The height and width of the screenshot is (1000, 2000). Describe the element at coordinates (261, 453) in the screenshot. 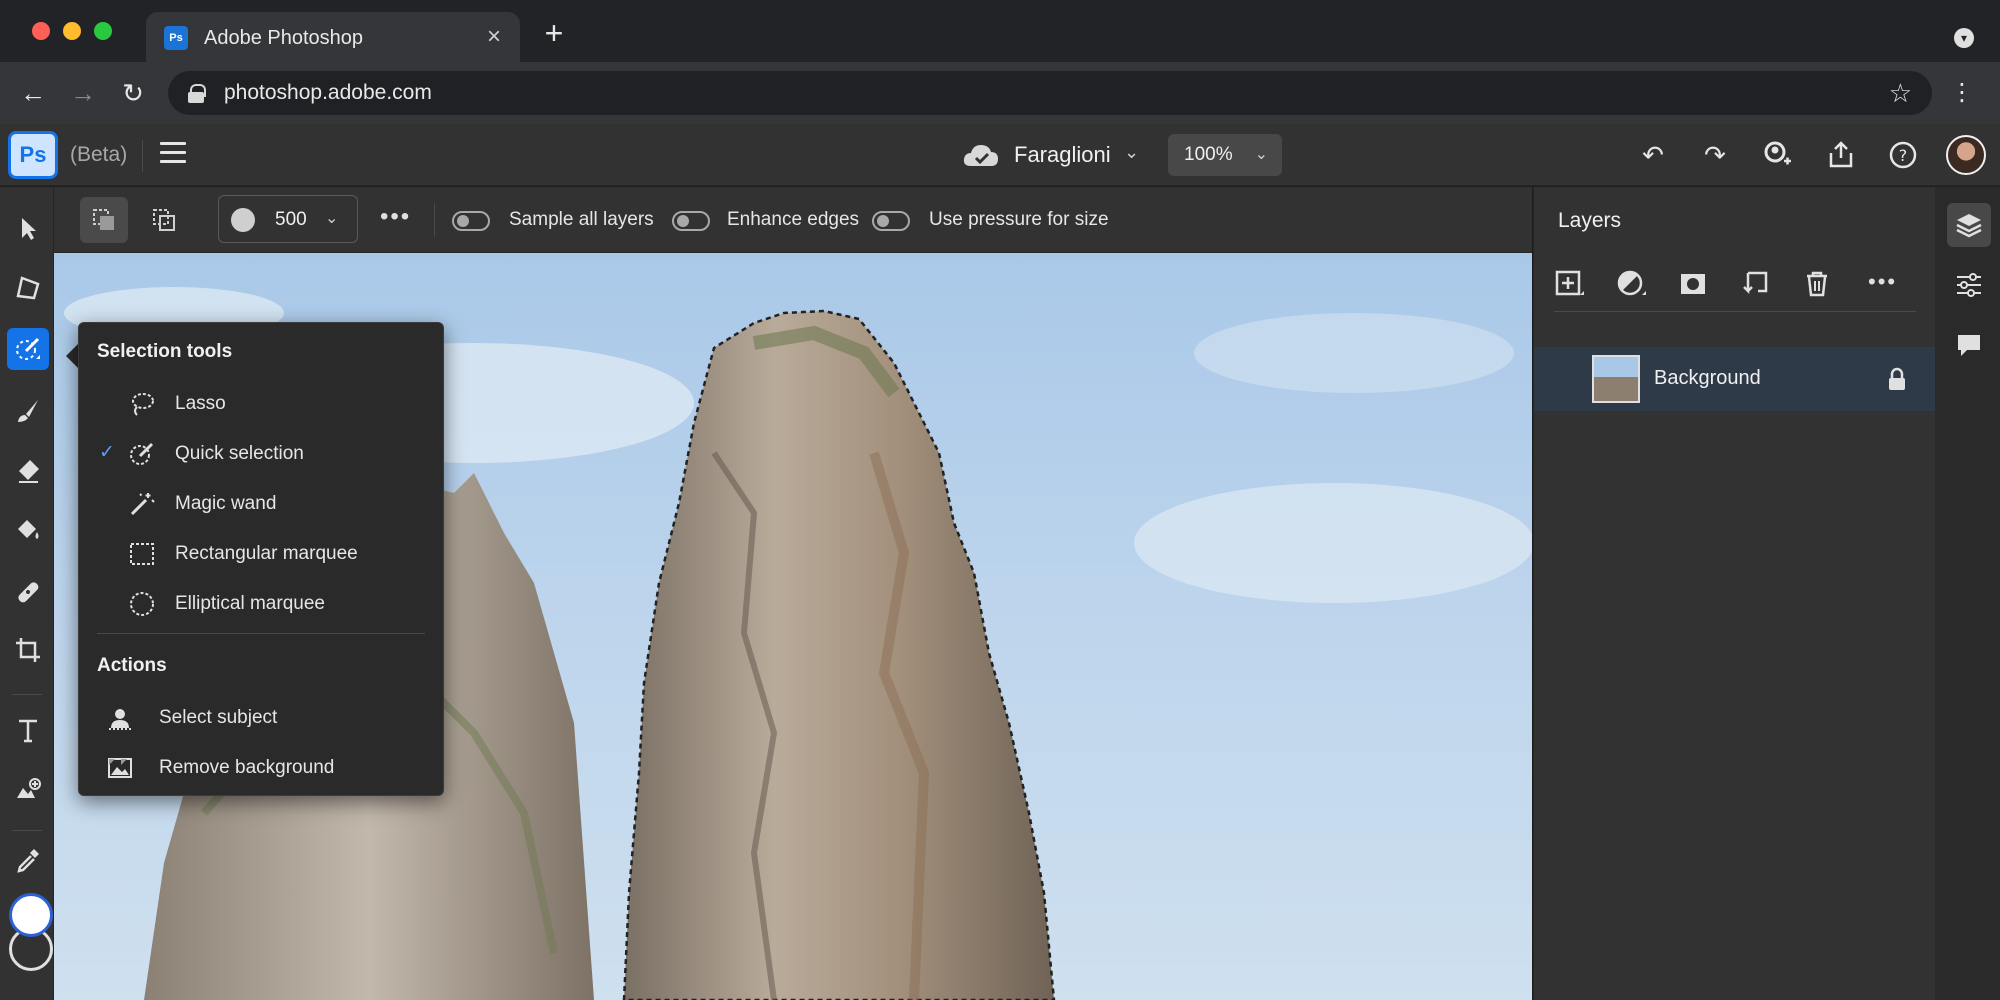

I see `quick-selection-tool-item: ✓ Quick selection` at that location.